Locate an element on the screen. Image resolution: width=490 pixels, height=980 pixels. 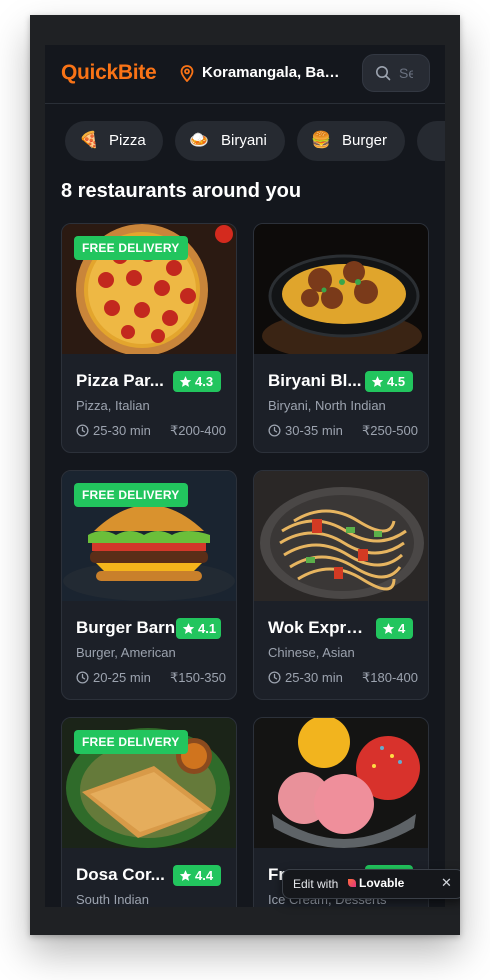
category-bar: 🍕 Pizza 🍛 Biryani 🍔 Burger is located at coordinates (255, 141).